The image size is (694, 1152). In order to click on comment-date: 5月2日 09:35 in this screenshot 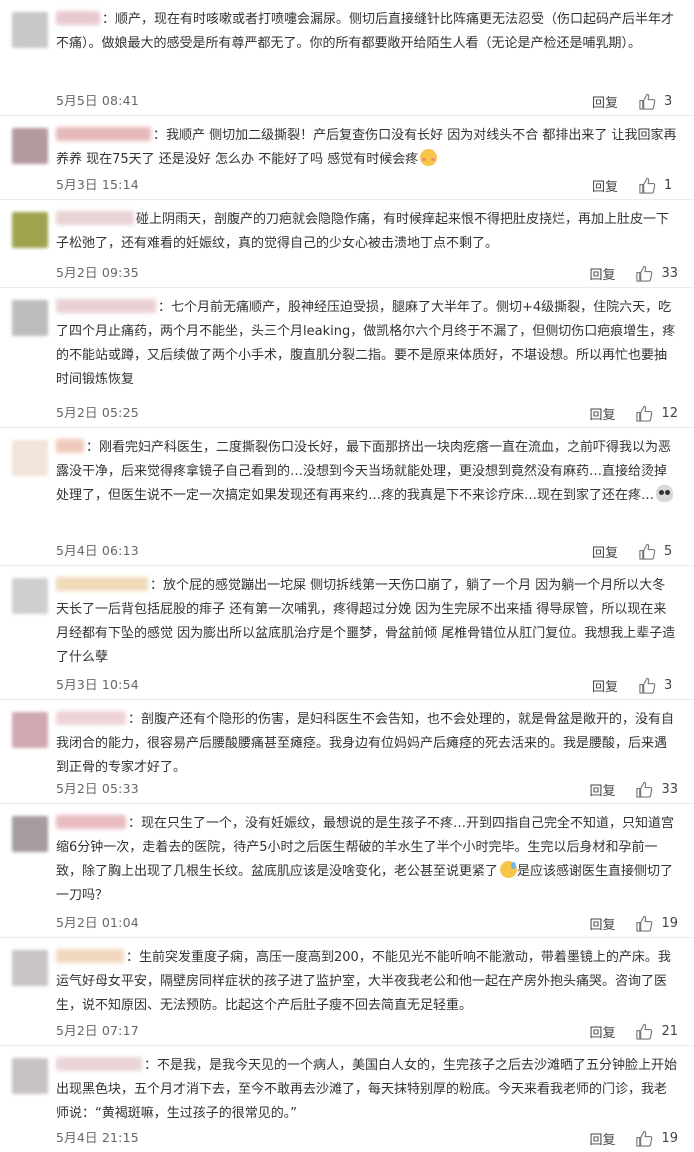, I will do `click(97, 272)`.